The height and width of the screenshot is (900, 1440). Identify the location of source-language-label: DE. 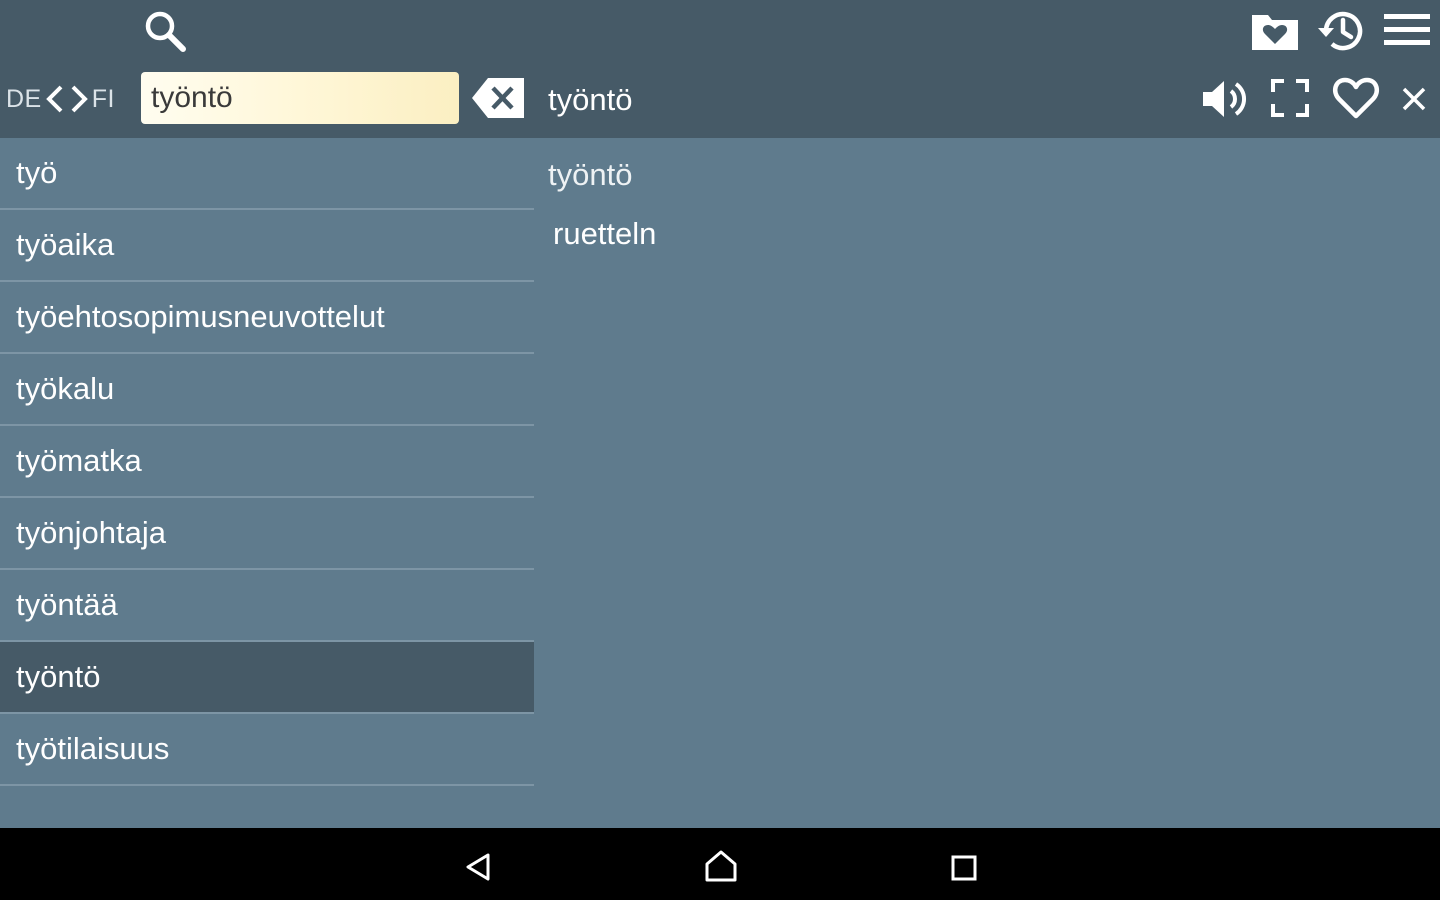
(24, 98).